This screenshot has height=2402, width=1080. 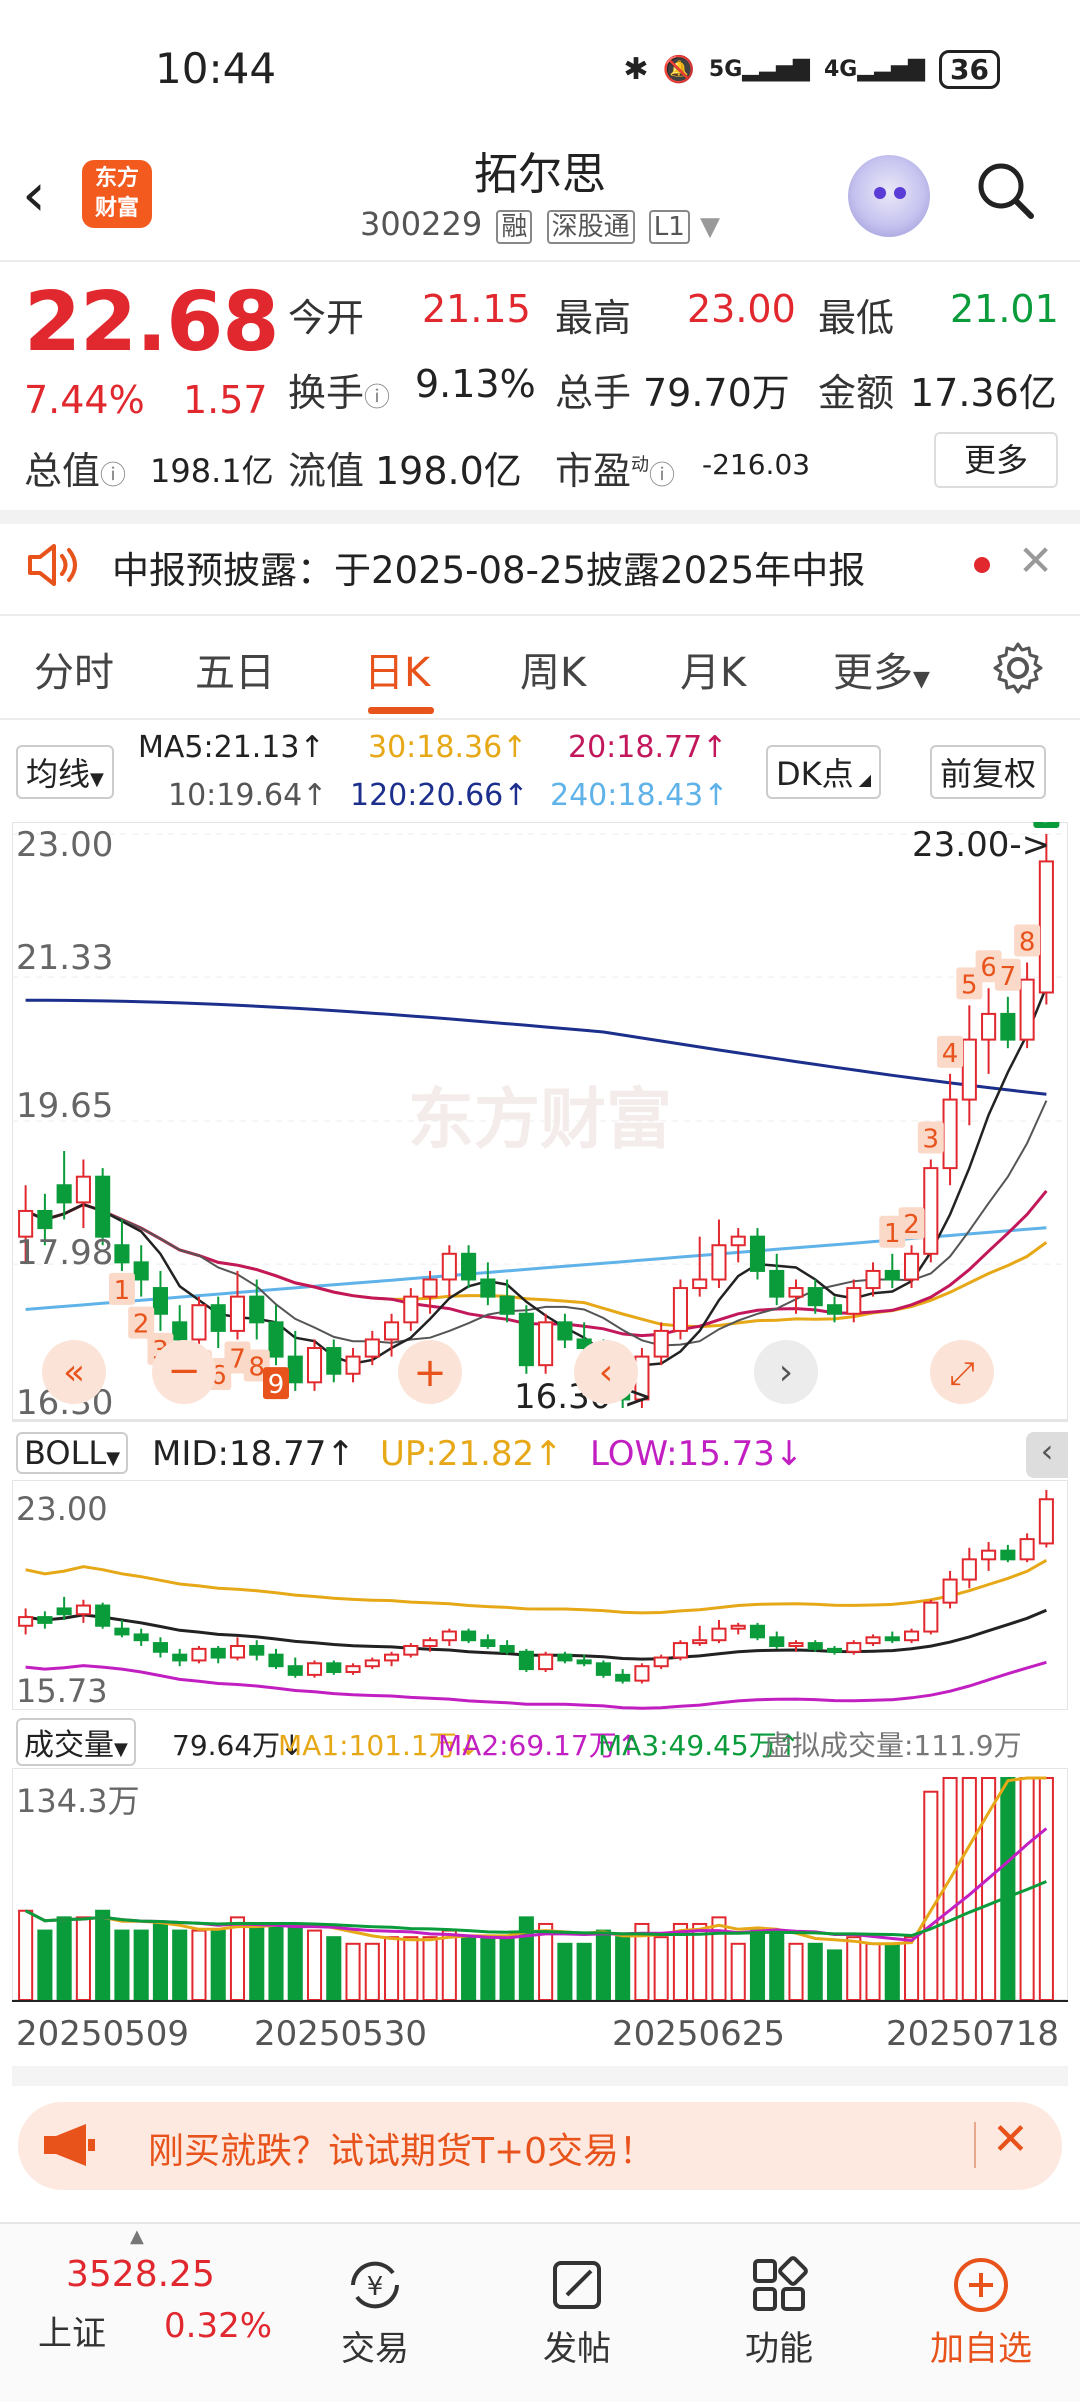 What do you see at coordinates (184, 1371) in the screenshot?
I see `minus-icon: −` at bounding box center [184, 1371].